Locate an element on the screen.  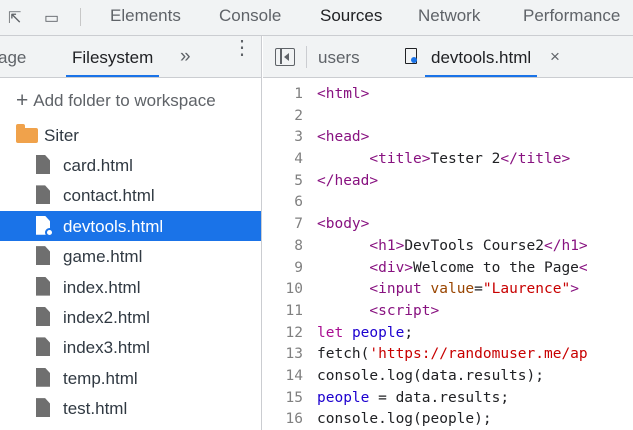
code-text: </head> is located at coordinates (348, 180).